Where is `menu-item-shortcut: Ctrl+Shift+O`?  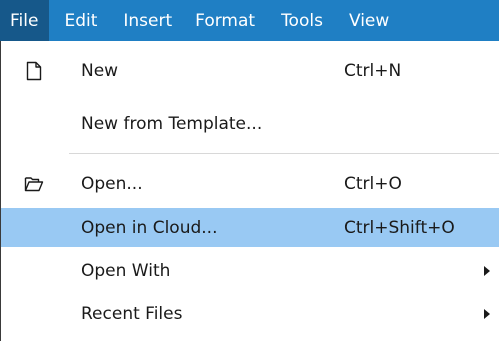
menu-item-shortcut: Ctrl+Shift+O is located at coordinates (399, 227).